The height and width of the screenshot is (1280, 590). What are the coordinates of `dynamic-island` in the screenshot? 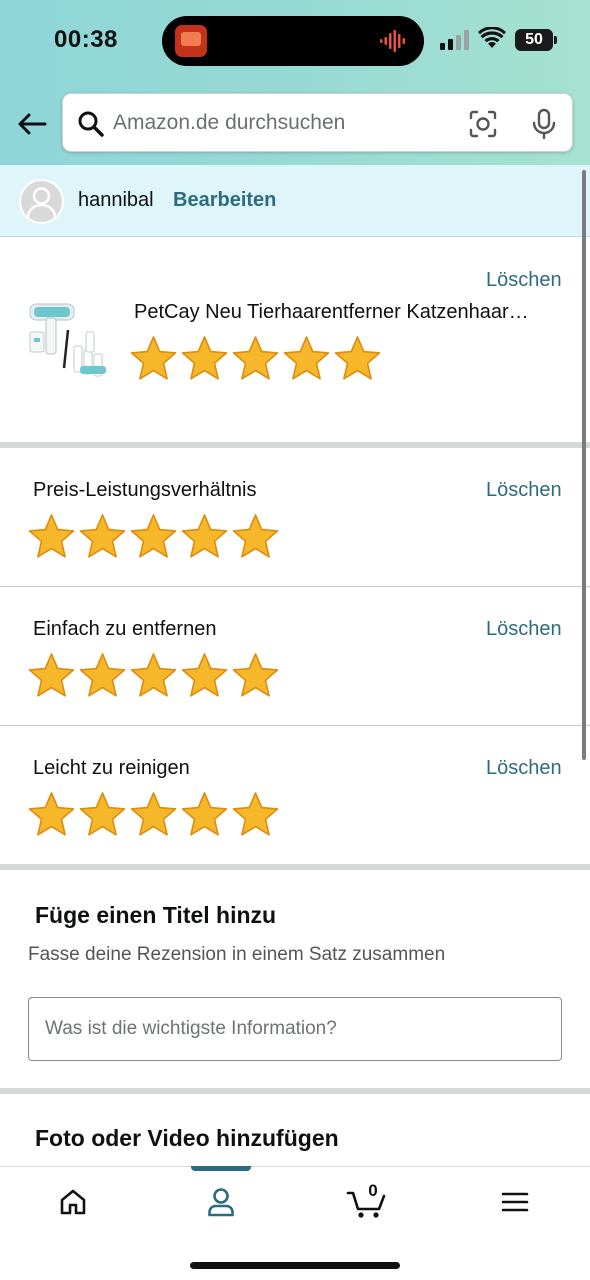 It's located at (293, 41).